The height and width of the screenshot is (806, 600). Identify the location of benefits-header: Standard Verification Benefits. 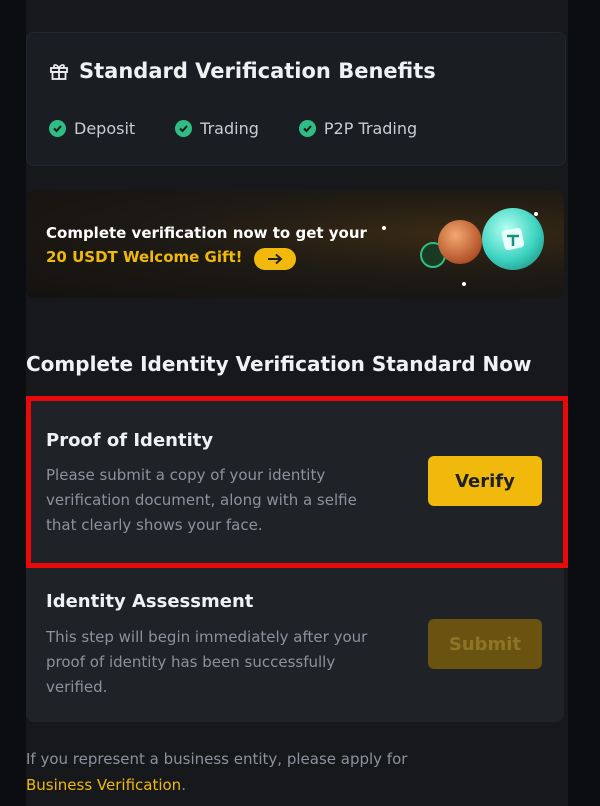
(242, 71).